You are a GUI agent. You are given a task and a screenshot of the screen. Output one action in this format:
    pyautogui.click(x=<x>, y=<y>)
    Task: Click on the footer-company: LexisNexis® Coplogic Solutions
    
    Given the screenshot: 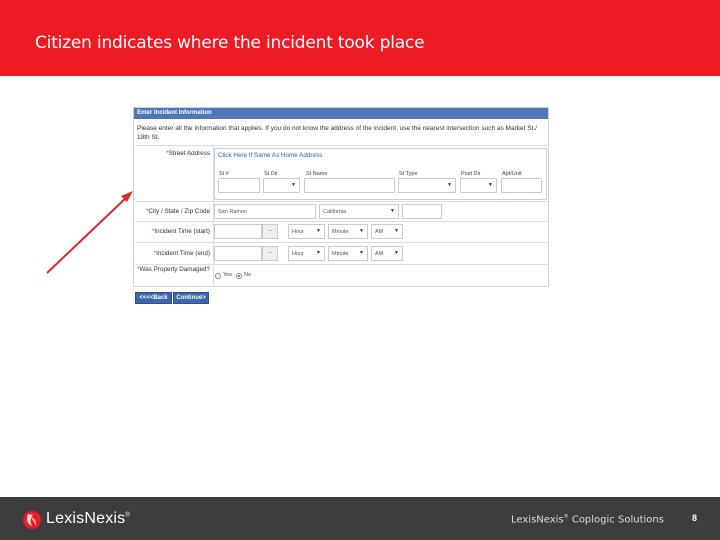 What is the action you would take?
    pyautogui.click(x=587, y=520)
    